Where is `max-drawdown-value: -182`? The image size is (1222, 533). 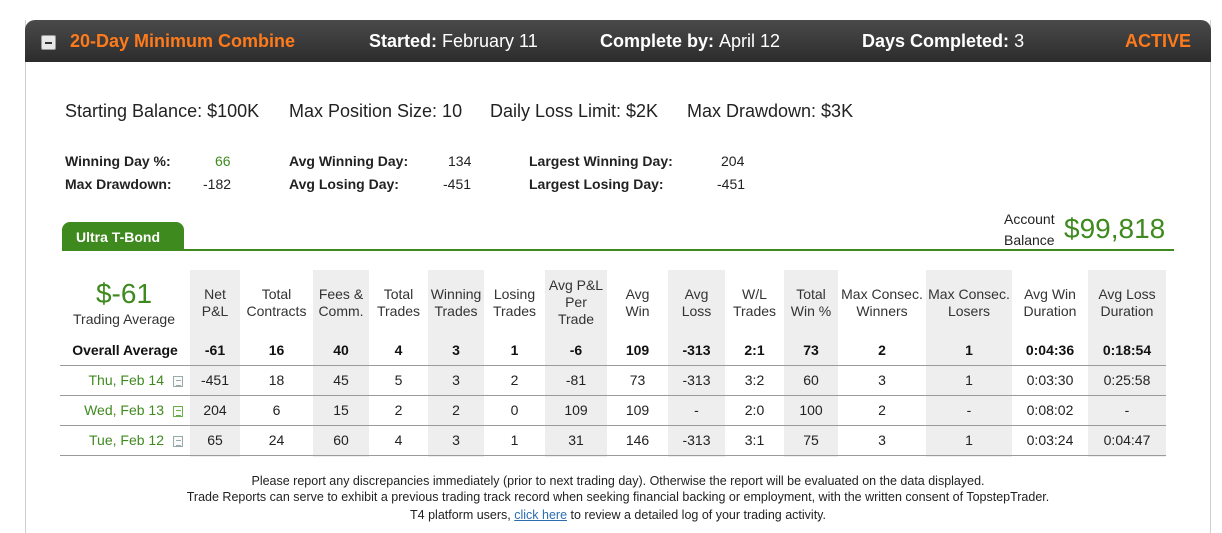
max-drawdown-value: -182 is located at coordinates (217, 184).